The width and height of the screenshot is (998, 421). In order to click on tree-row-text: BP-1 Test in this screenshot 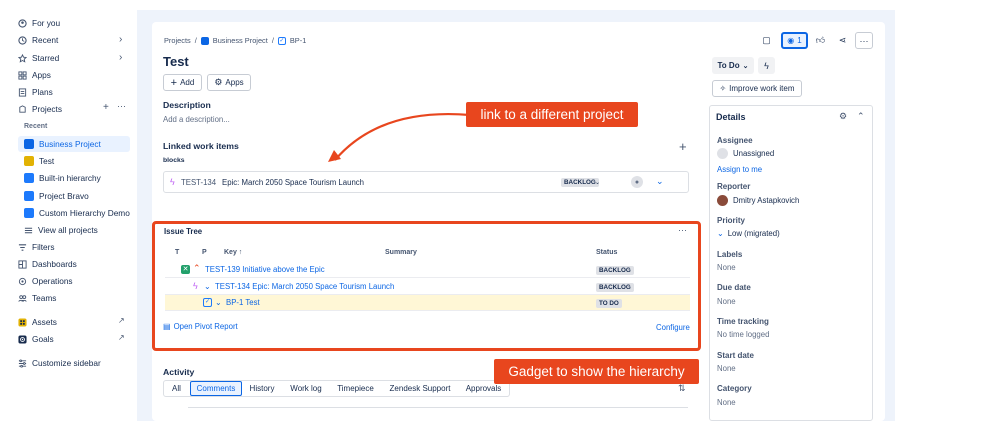, I will do `click(243, 302)`.